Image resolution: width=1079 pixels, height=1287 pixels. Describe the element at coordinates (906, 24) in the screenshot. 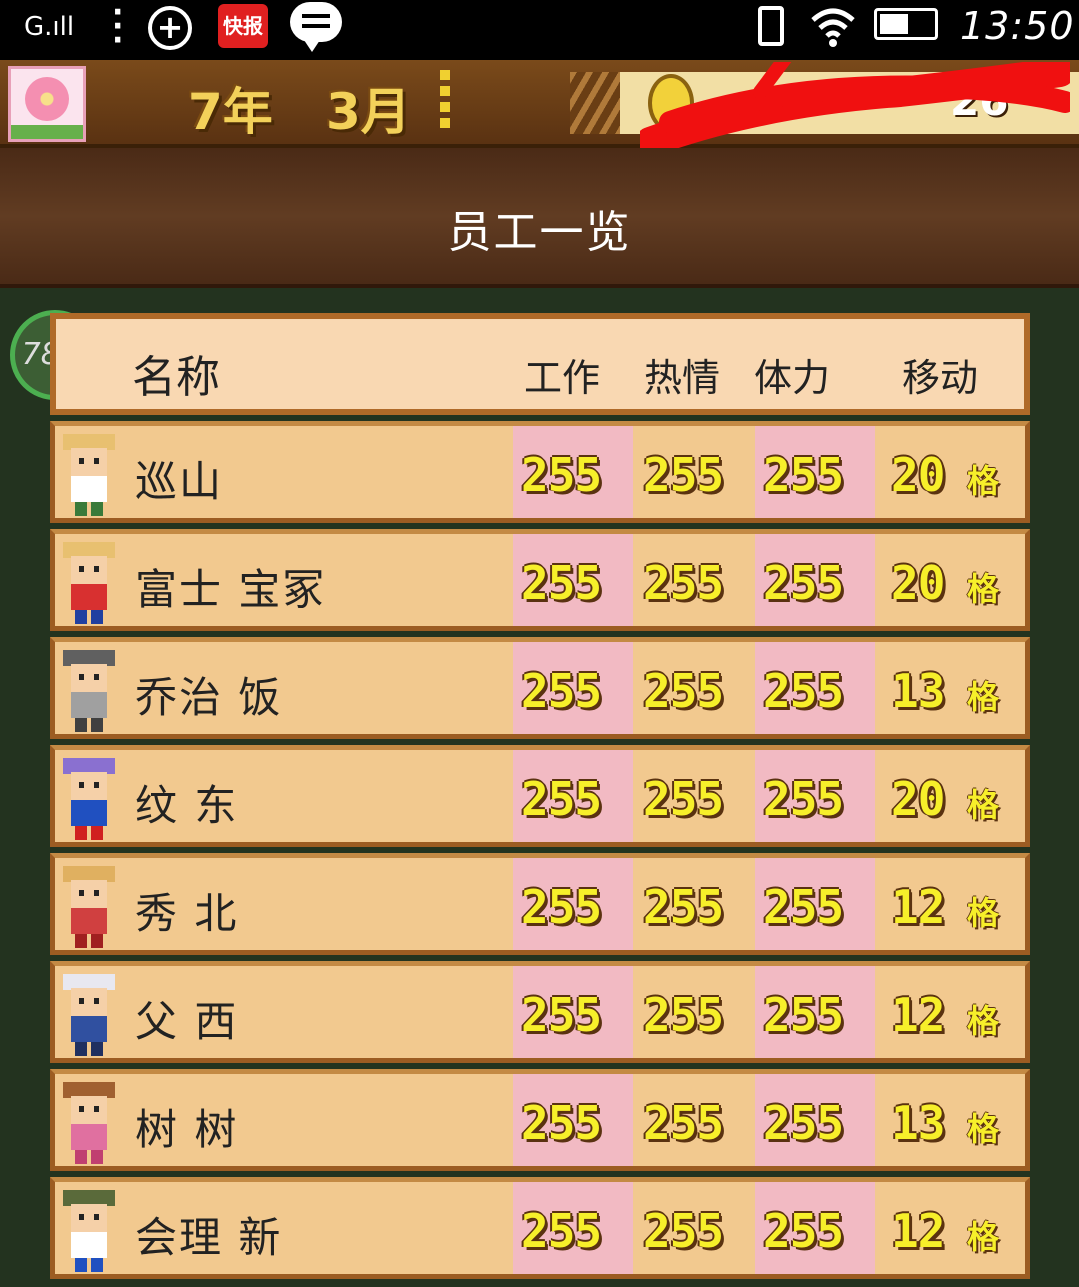

I see `battery-icon` at that location.